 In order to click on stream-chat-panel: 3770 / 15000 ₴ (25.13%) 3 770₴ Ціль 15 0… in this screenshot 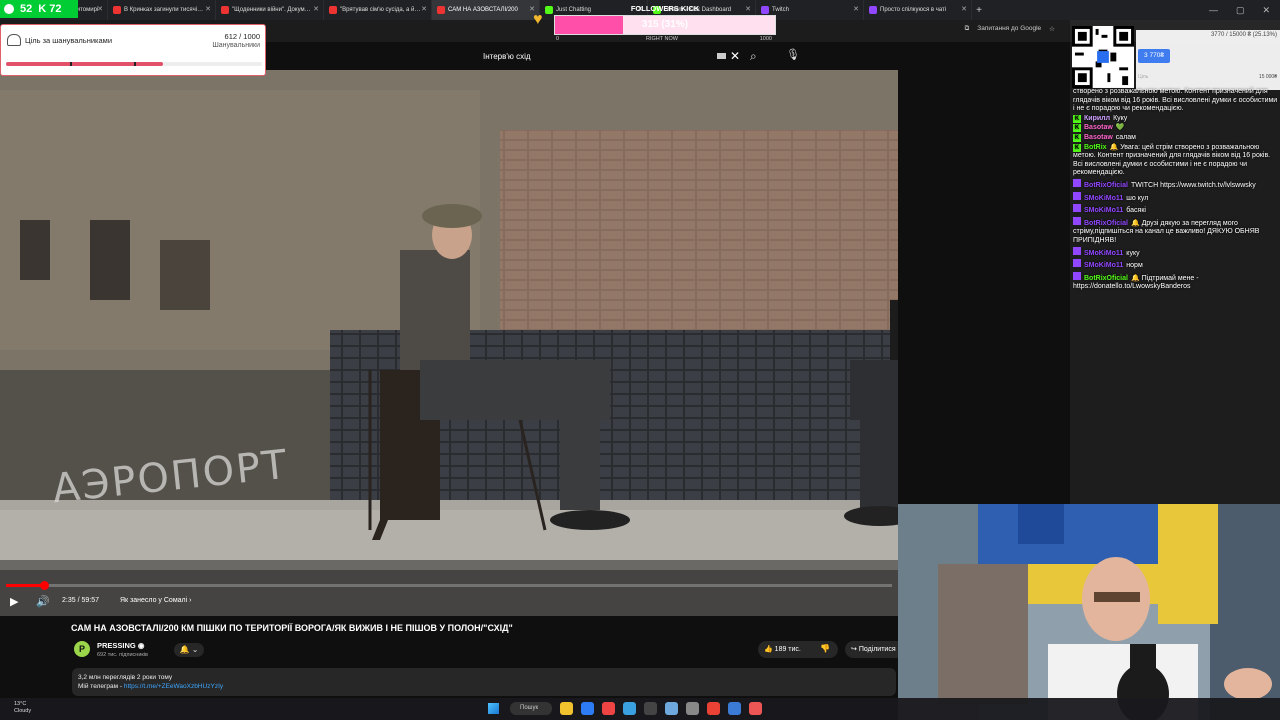, I will do `click(1175, 262)`.